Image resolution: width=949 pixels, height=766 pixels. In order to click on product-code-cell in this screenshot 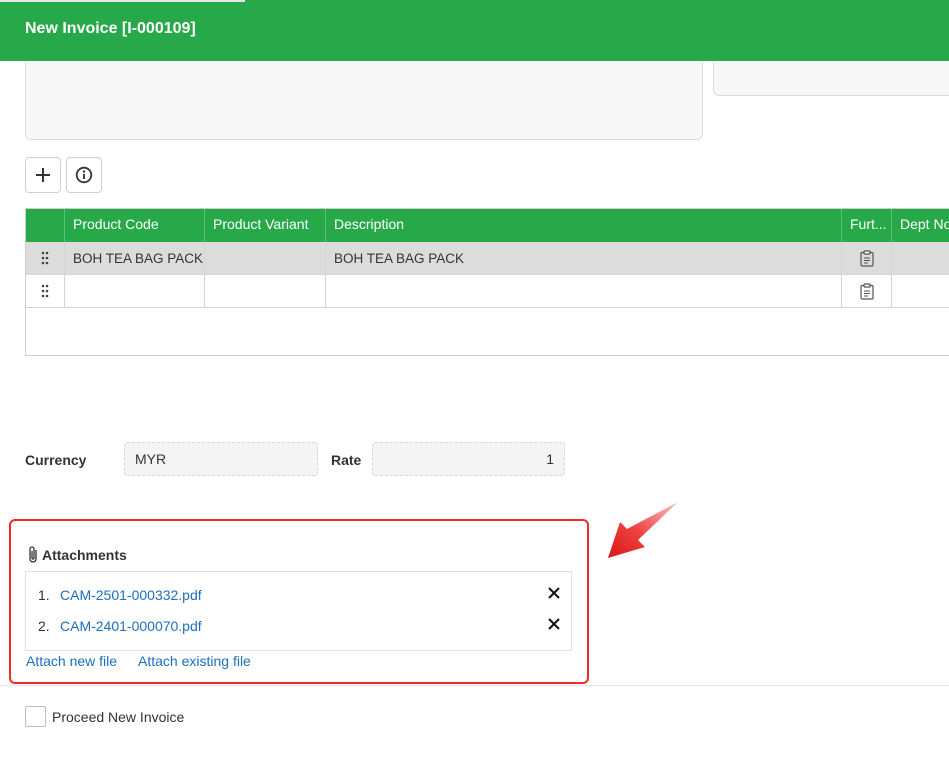, I will do `click(135, 291)`.